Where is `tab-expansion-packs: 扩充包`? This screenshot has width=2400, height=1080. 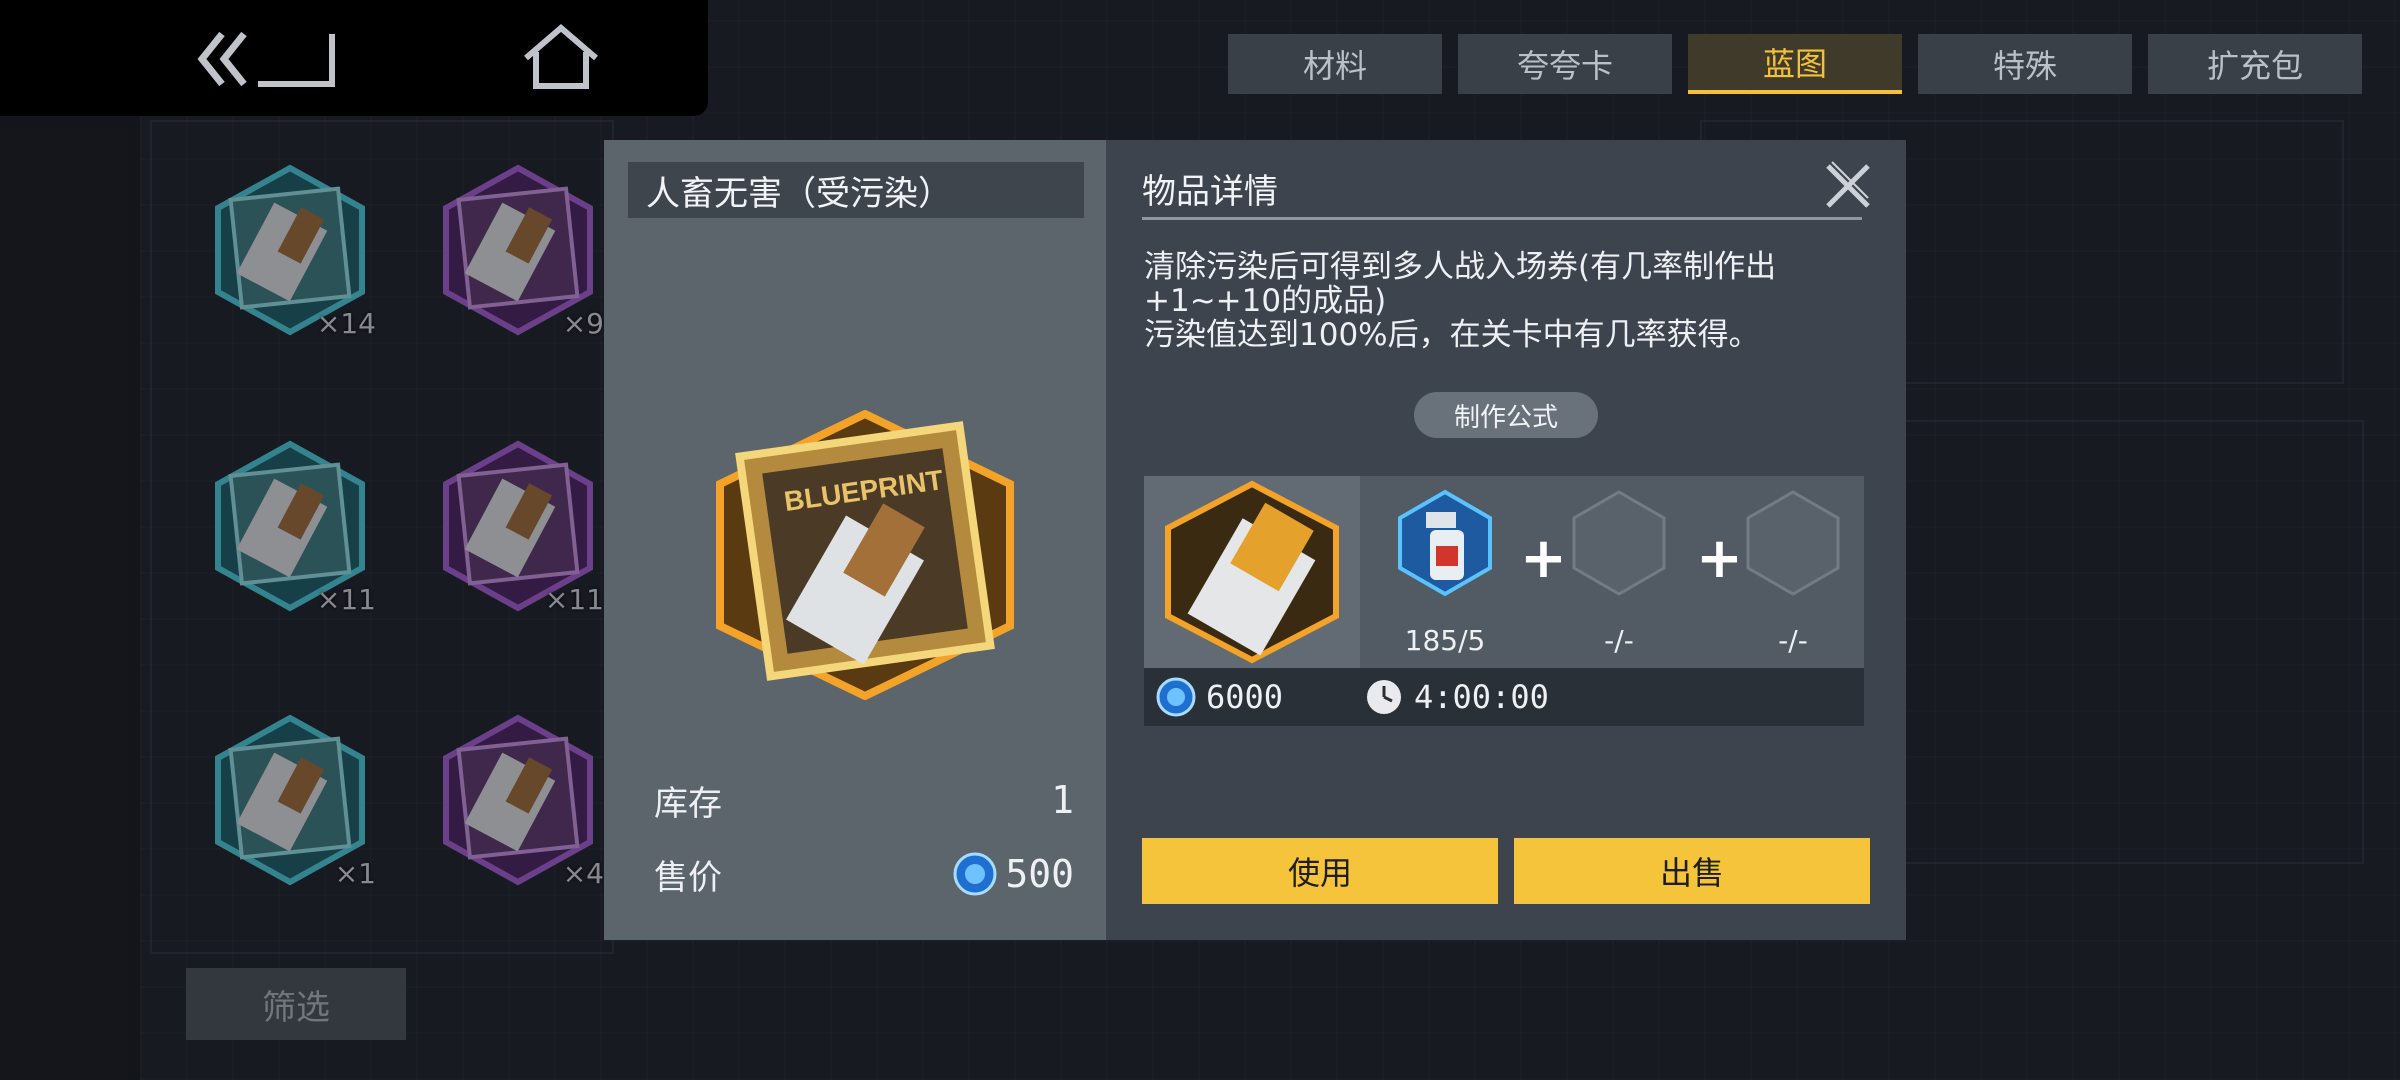
tab-expansion-packs: 扩充包 is located at coordinates (2255, 64).